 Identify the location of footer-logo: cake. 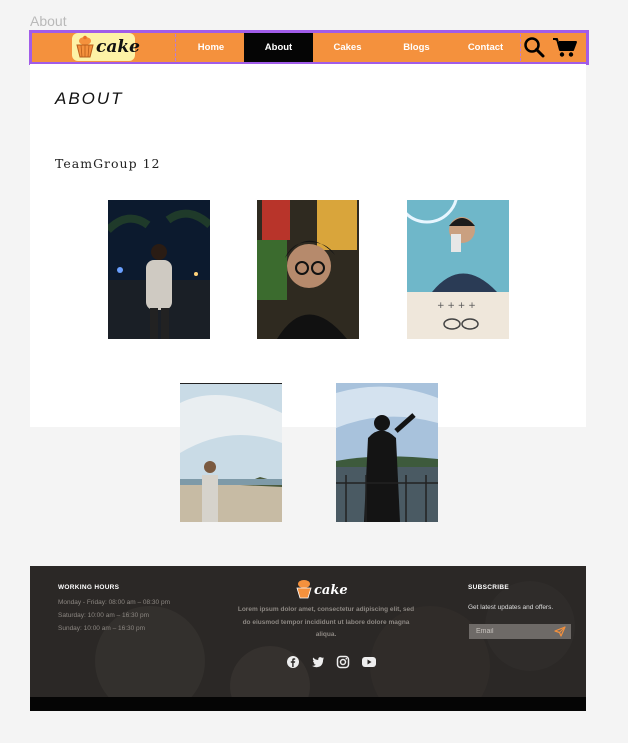
(321, 590).